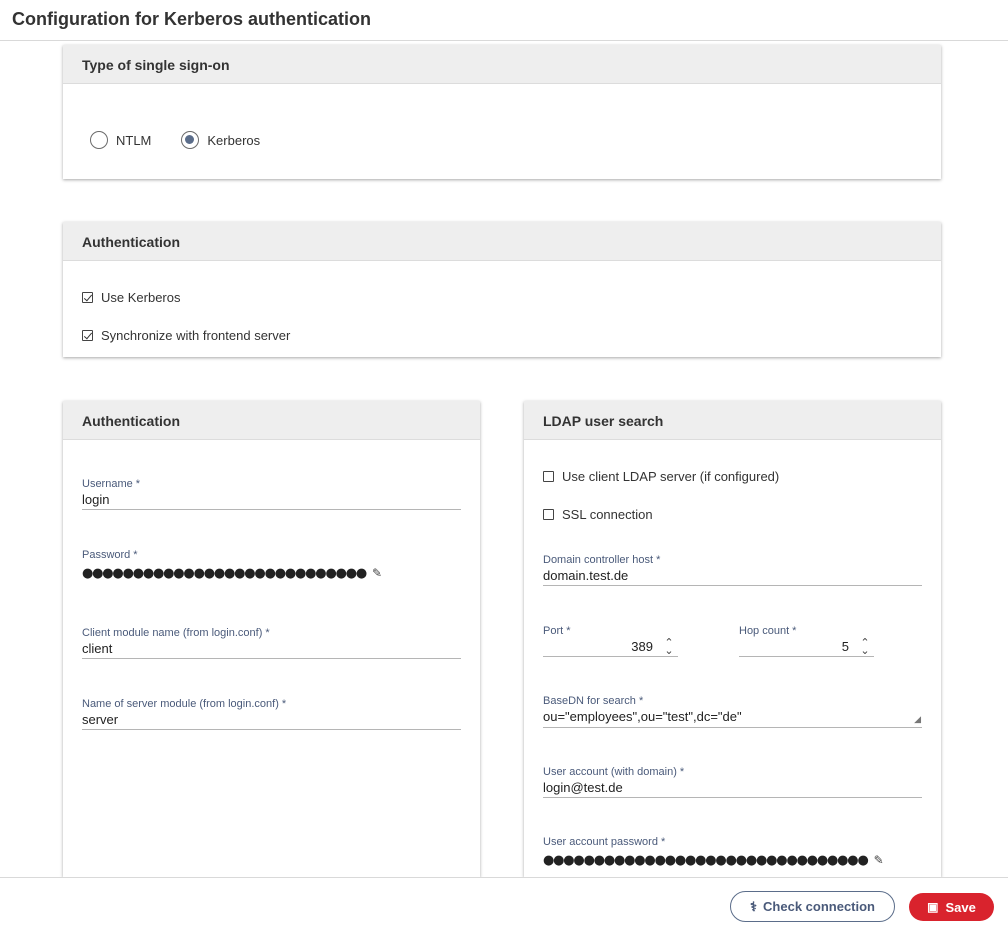 This screenshot has width=1008, height=926. I want to click on hop-count-label-text: Hop count, so click(764, 631).